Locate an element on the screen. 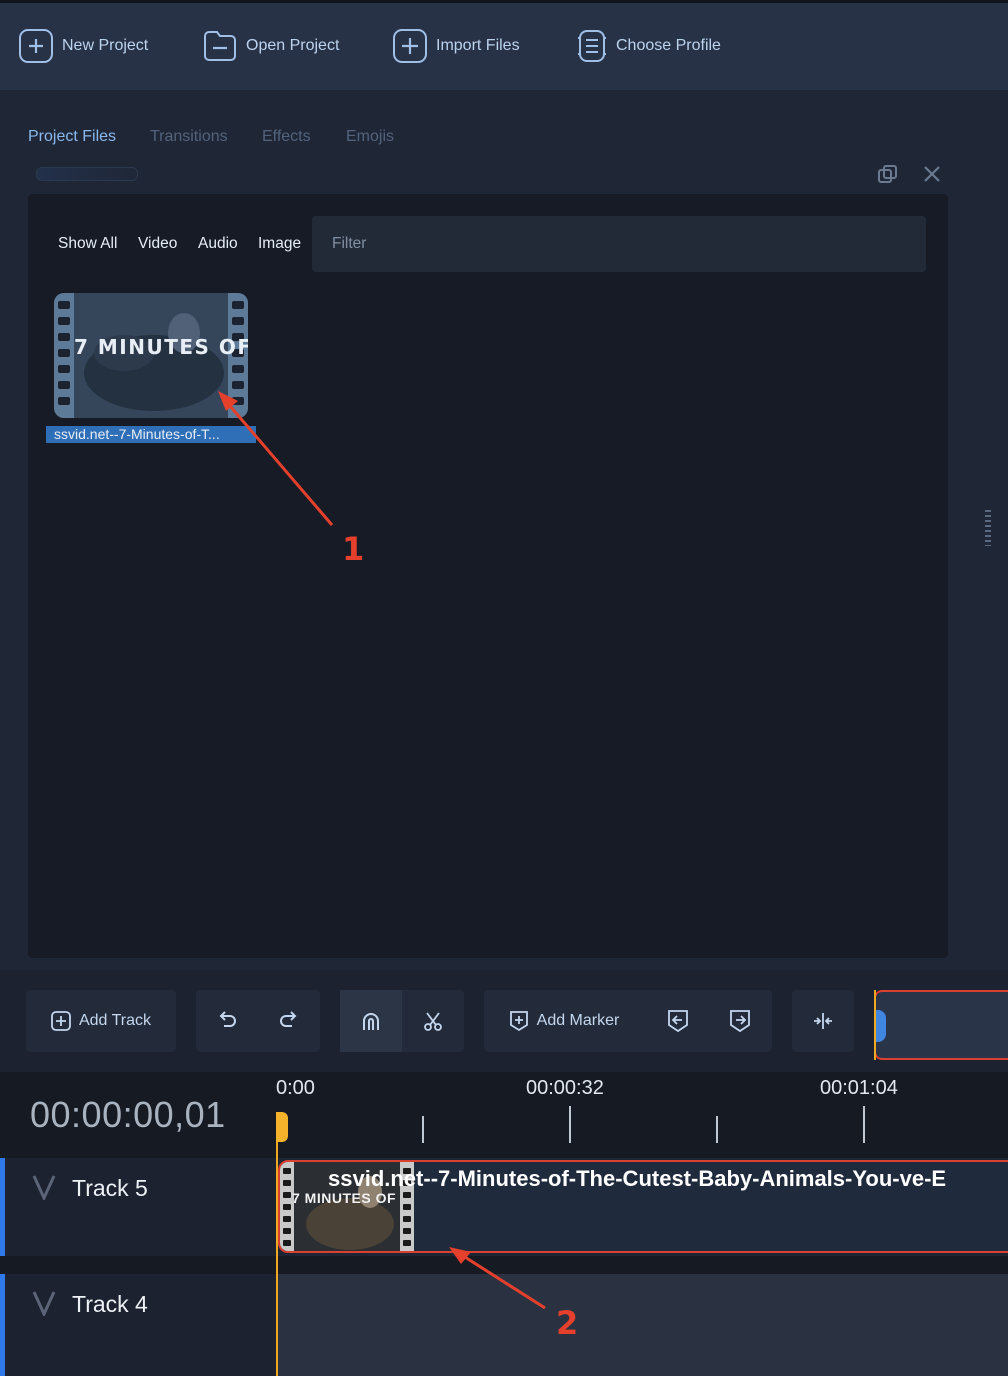 The height and width of the screenshot is (1376, 1008). track-name-4: Track 4 is located at coordinates (110, 1304).